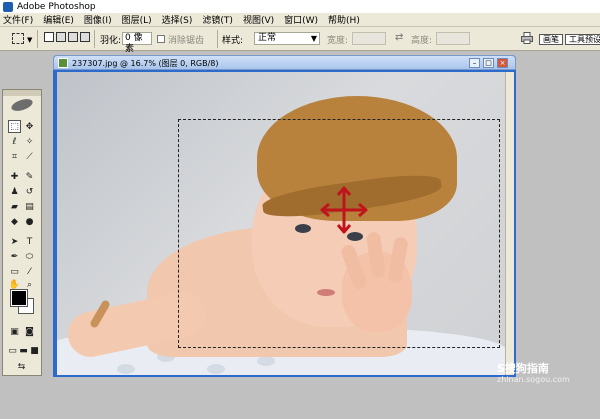  I want to click on tab-tool-presets: 工具预设, so click(582, 39).